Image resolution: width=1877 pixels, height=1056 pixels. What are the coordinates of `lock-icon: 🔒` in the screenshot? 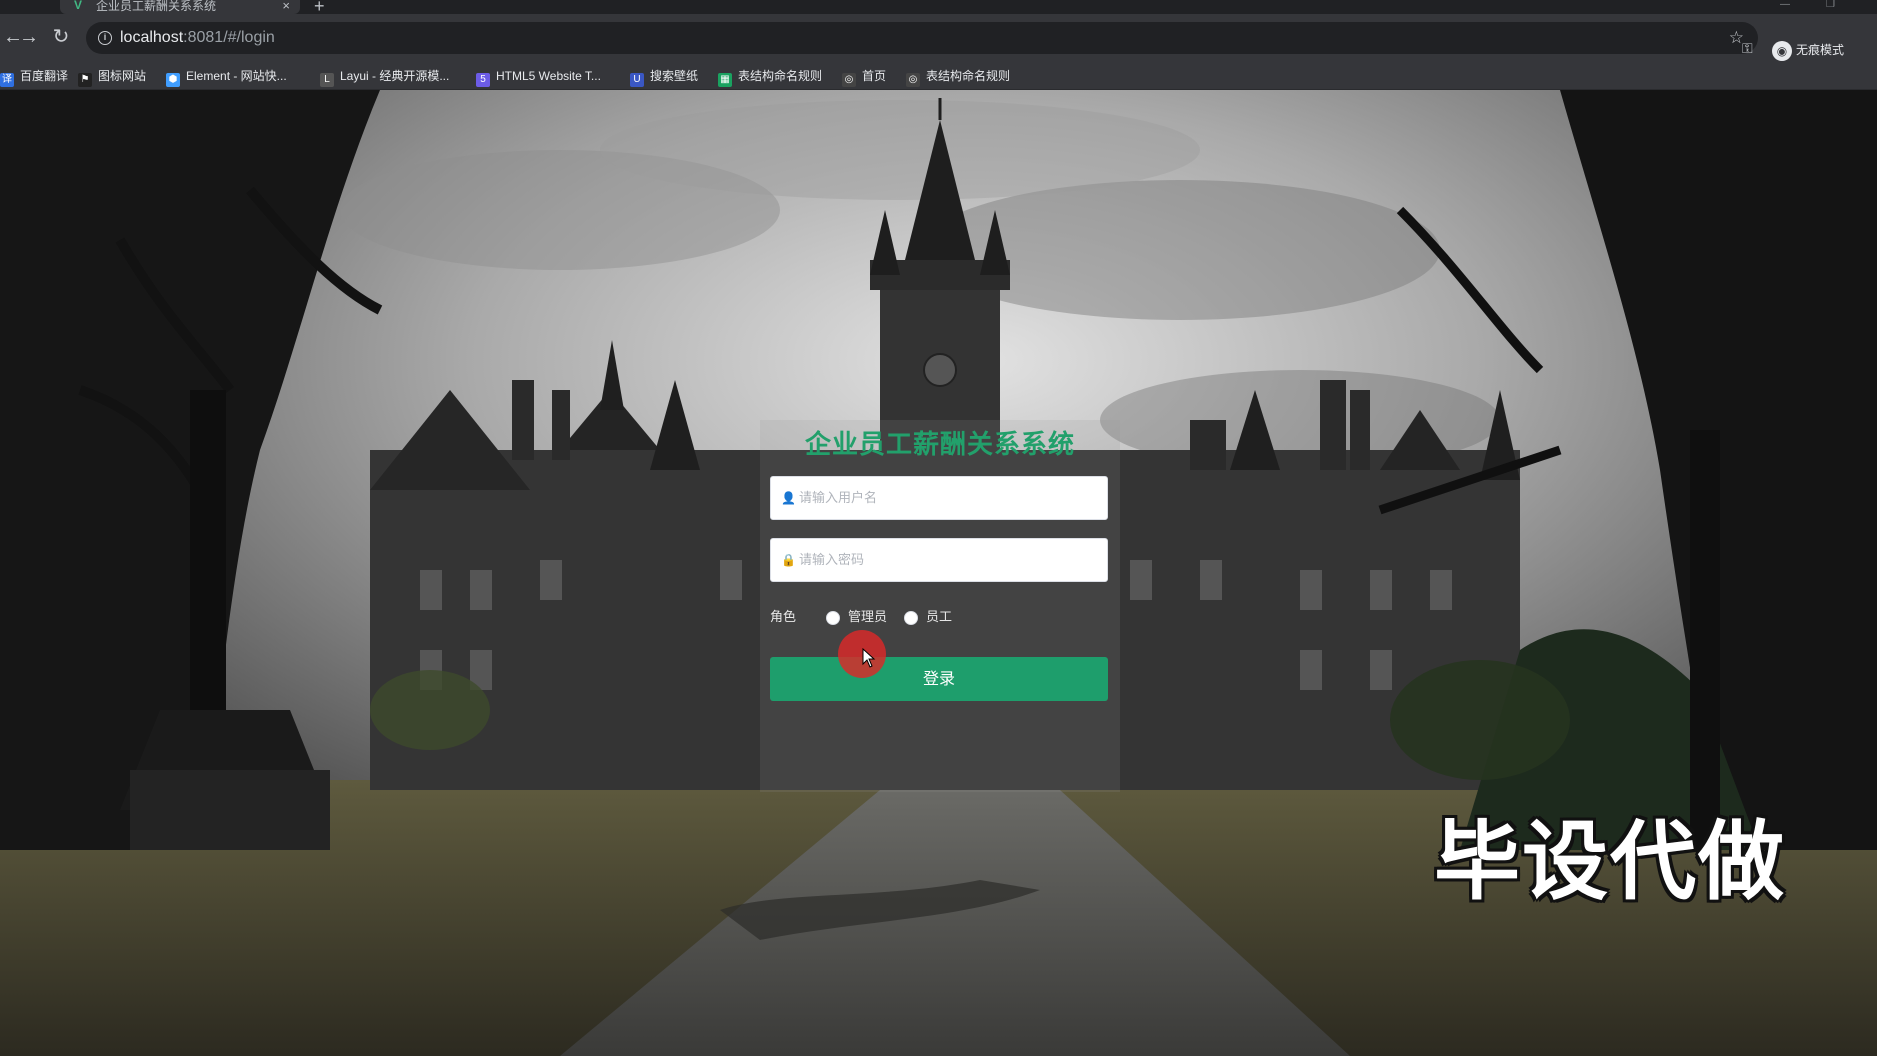 It's located at (788, 560).